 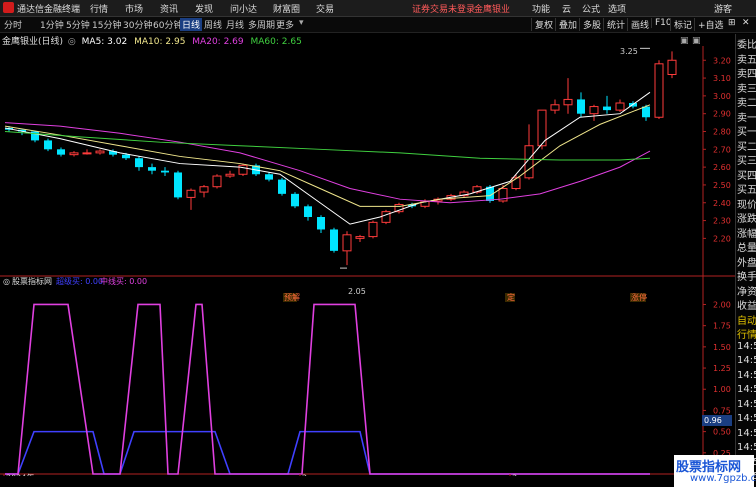 I want to click on menu-function: 功能, so click(x=541, y=8).